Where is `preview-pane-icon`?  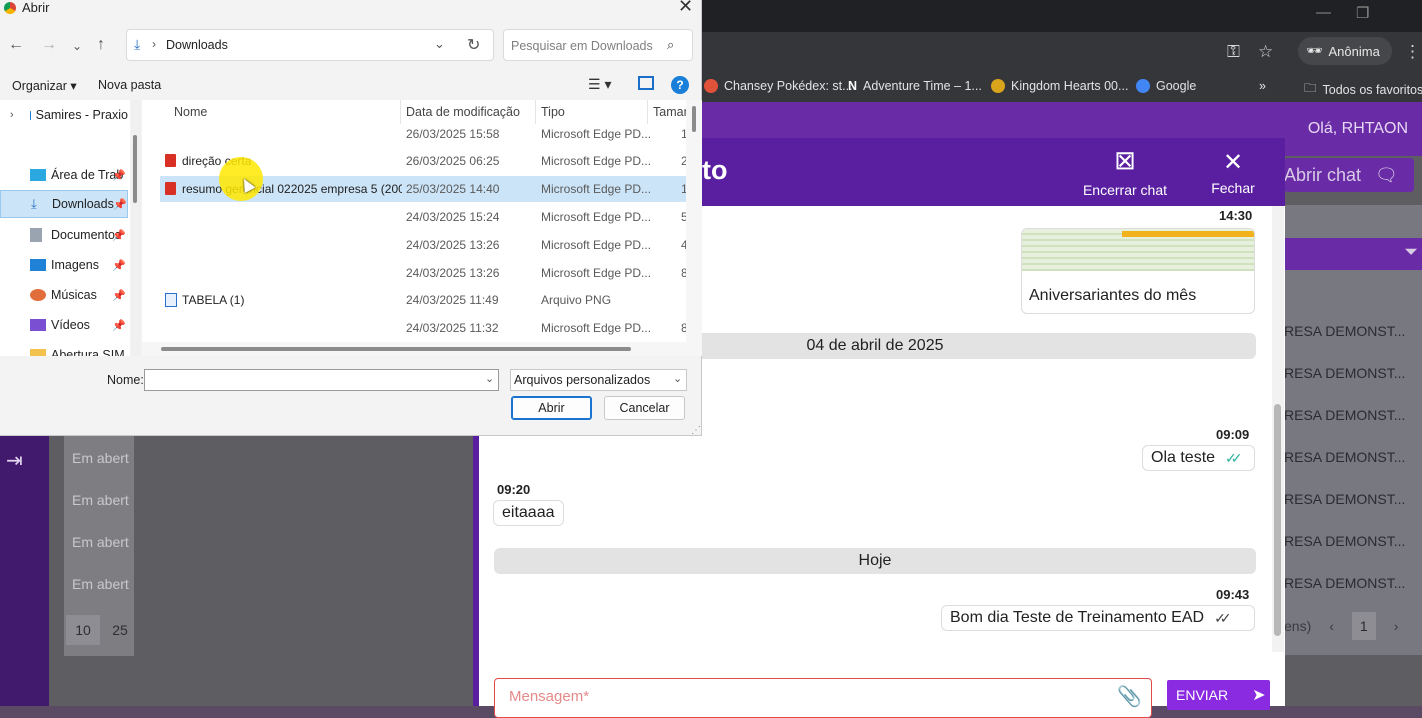
preview-pane-icon is located at coordinates (646, 83).